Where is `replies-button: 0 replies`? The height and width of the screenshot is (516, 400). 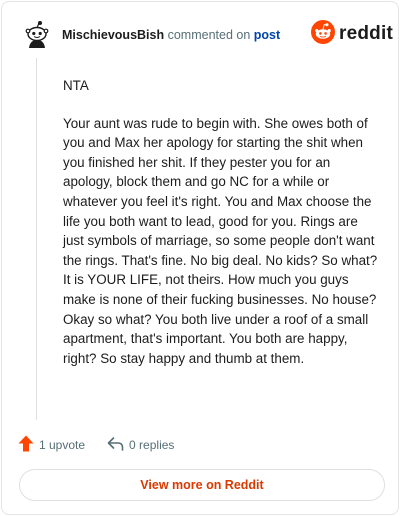
replies-button: 0 replies is located at coordinates (141, 445).